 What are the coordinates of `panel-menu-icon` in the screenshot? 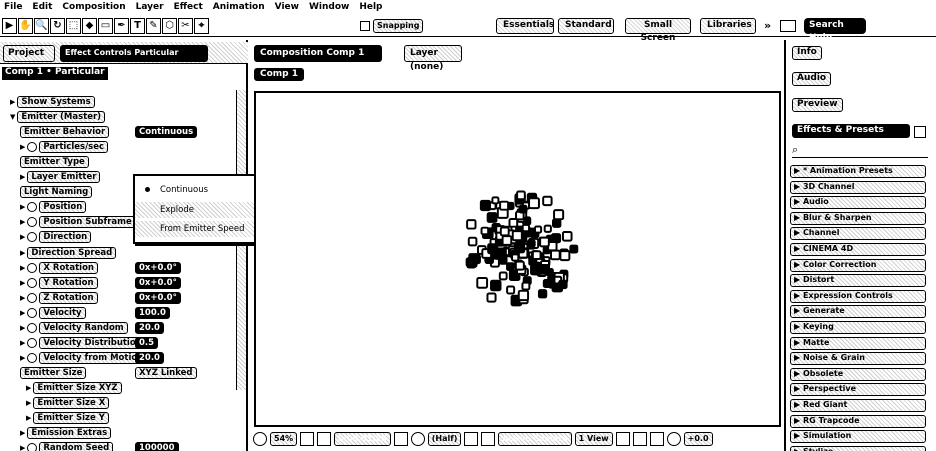 It's located at (920, 132).